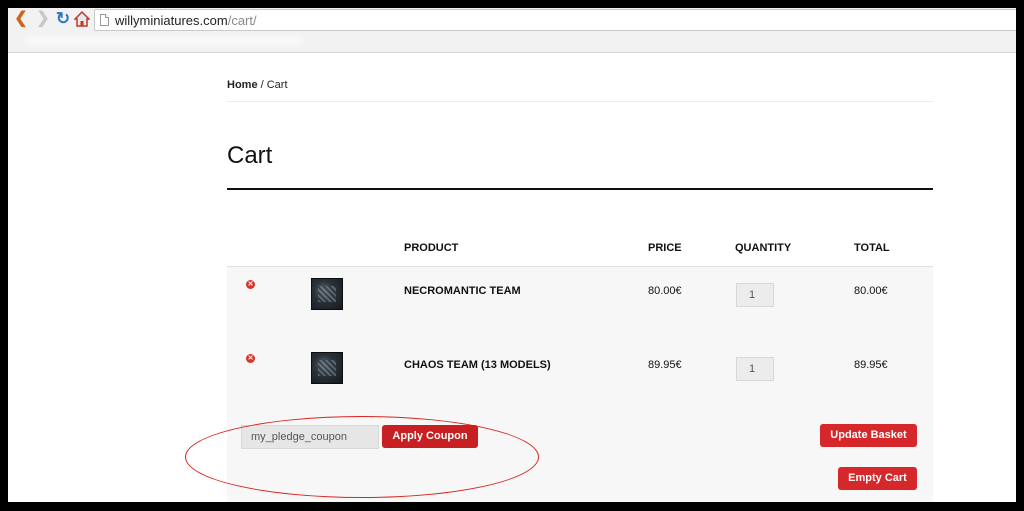 The height and width of the screenshot is (511, 1024). I want to click on product-total: 89.95€, so click(871, 365).